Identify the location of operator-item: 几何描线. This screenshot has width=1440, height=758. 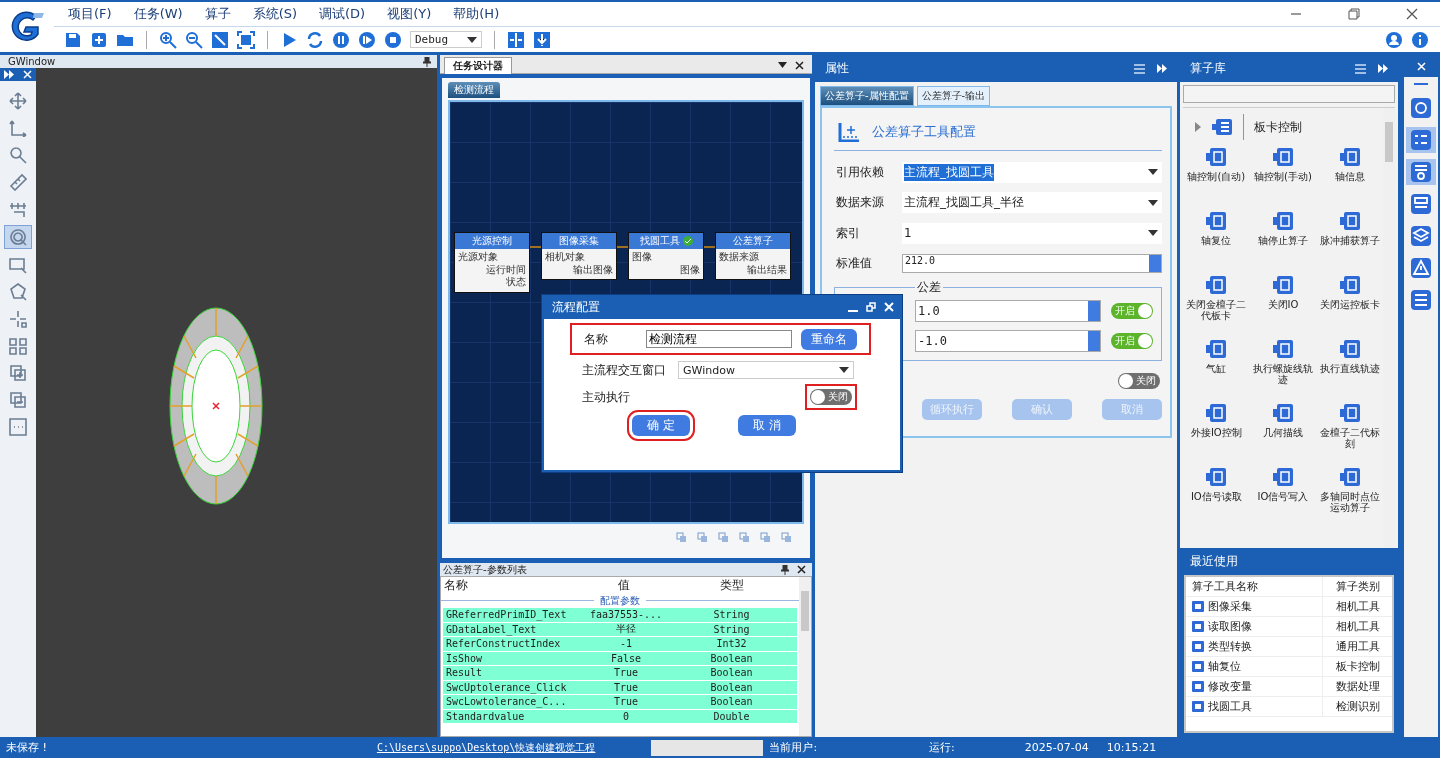
(1283, 431).